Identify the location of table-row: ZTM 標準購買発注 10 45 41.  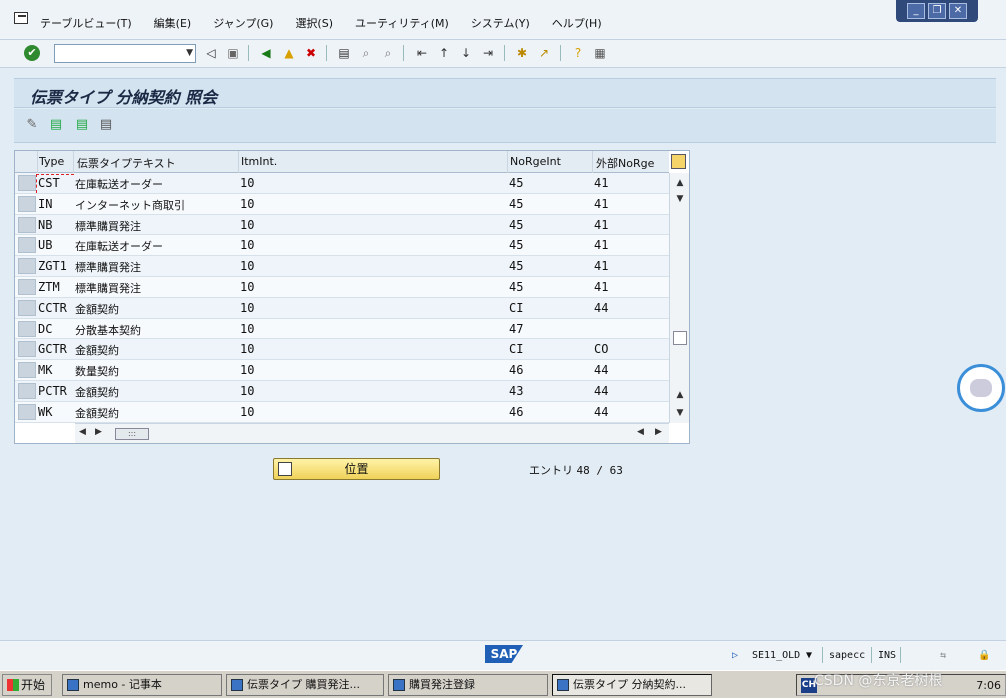
(342, 287).